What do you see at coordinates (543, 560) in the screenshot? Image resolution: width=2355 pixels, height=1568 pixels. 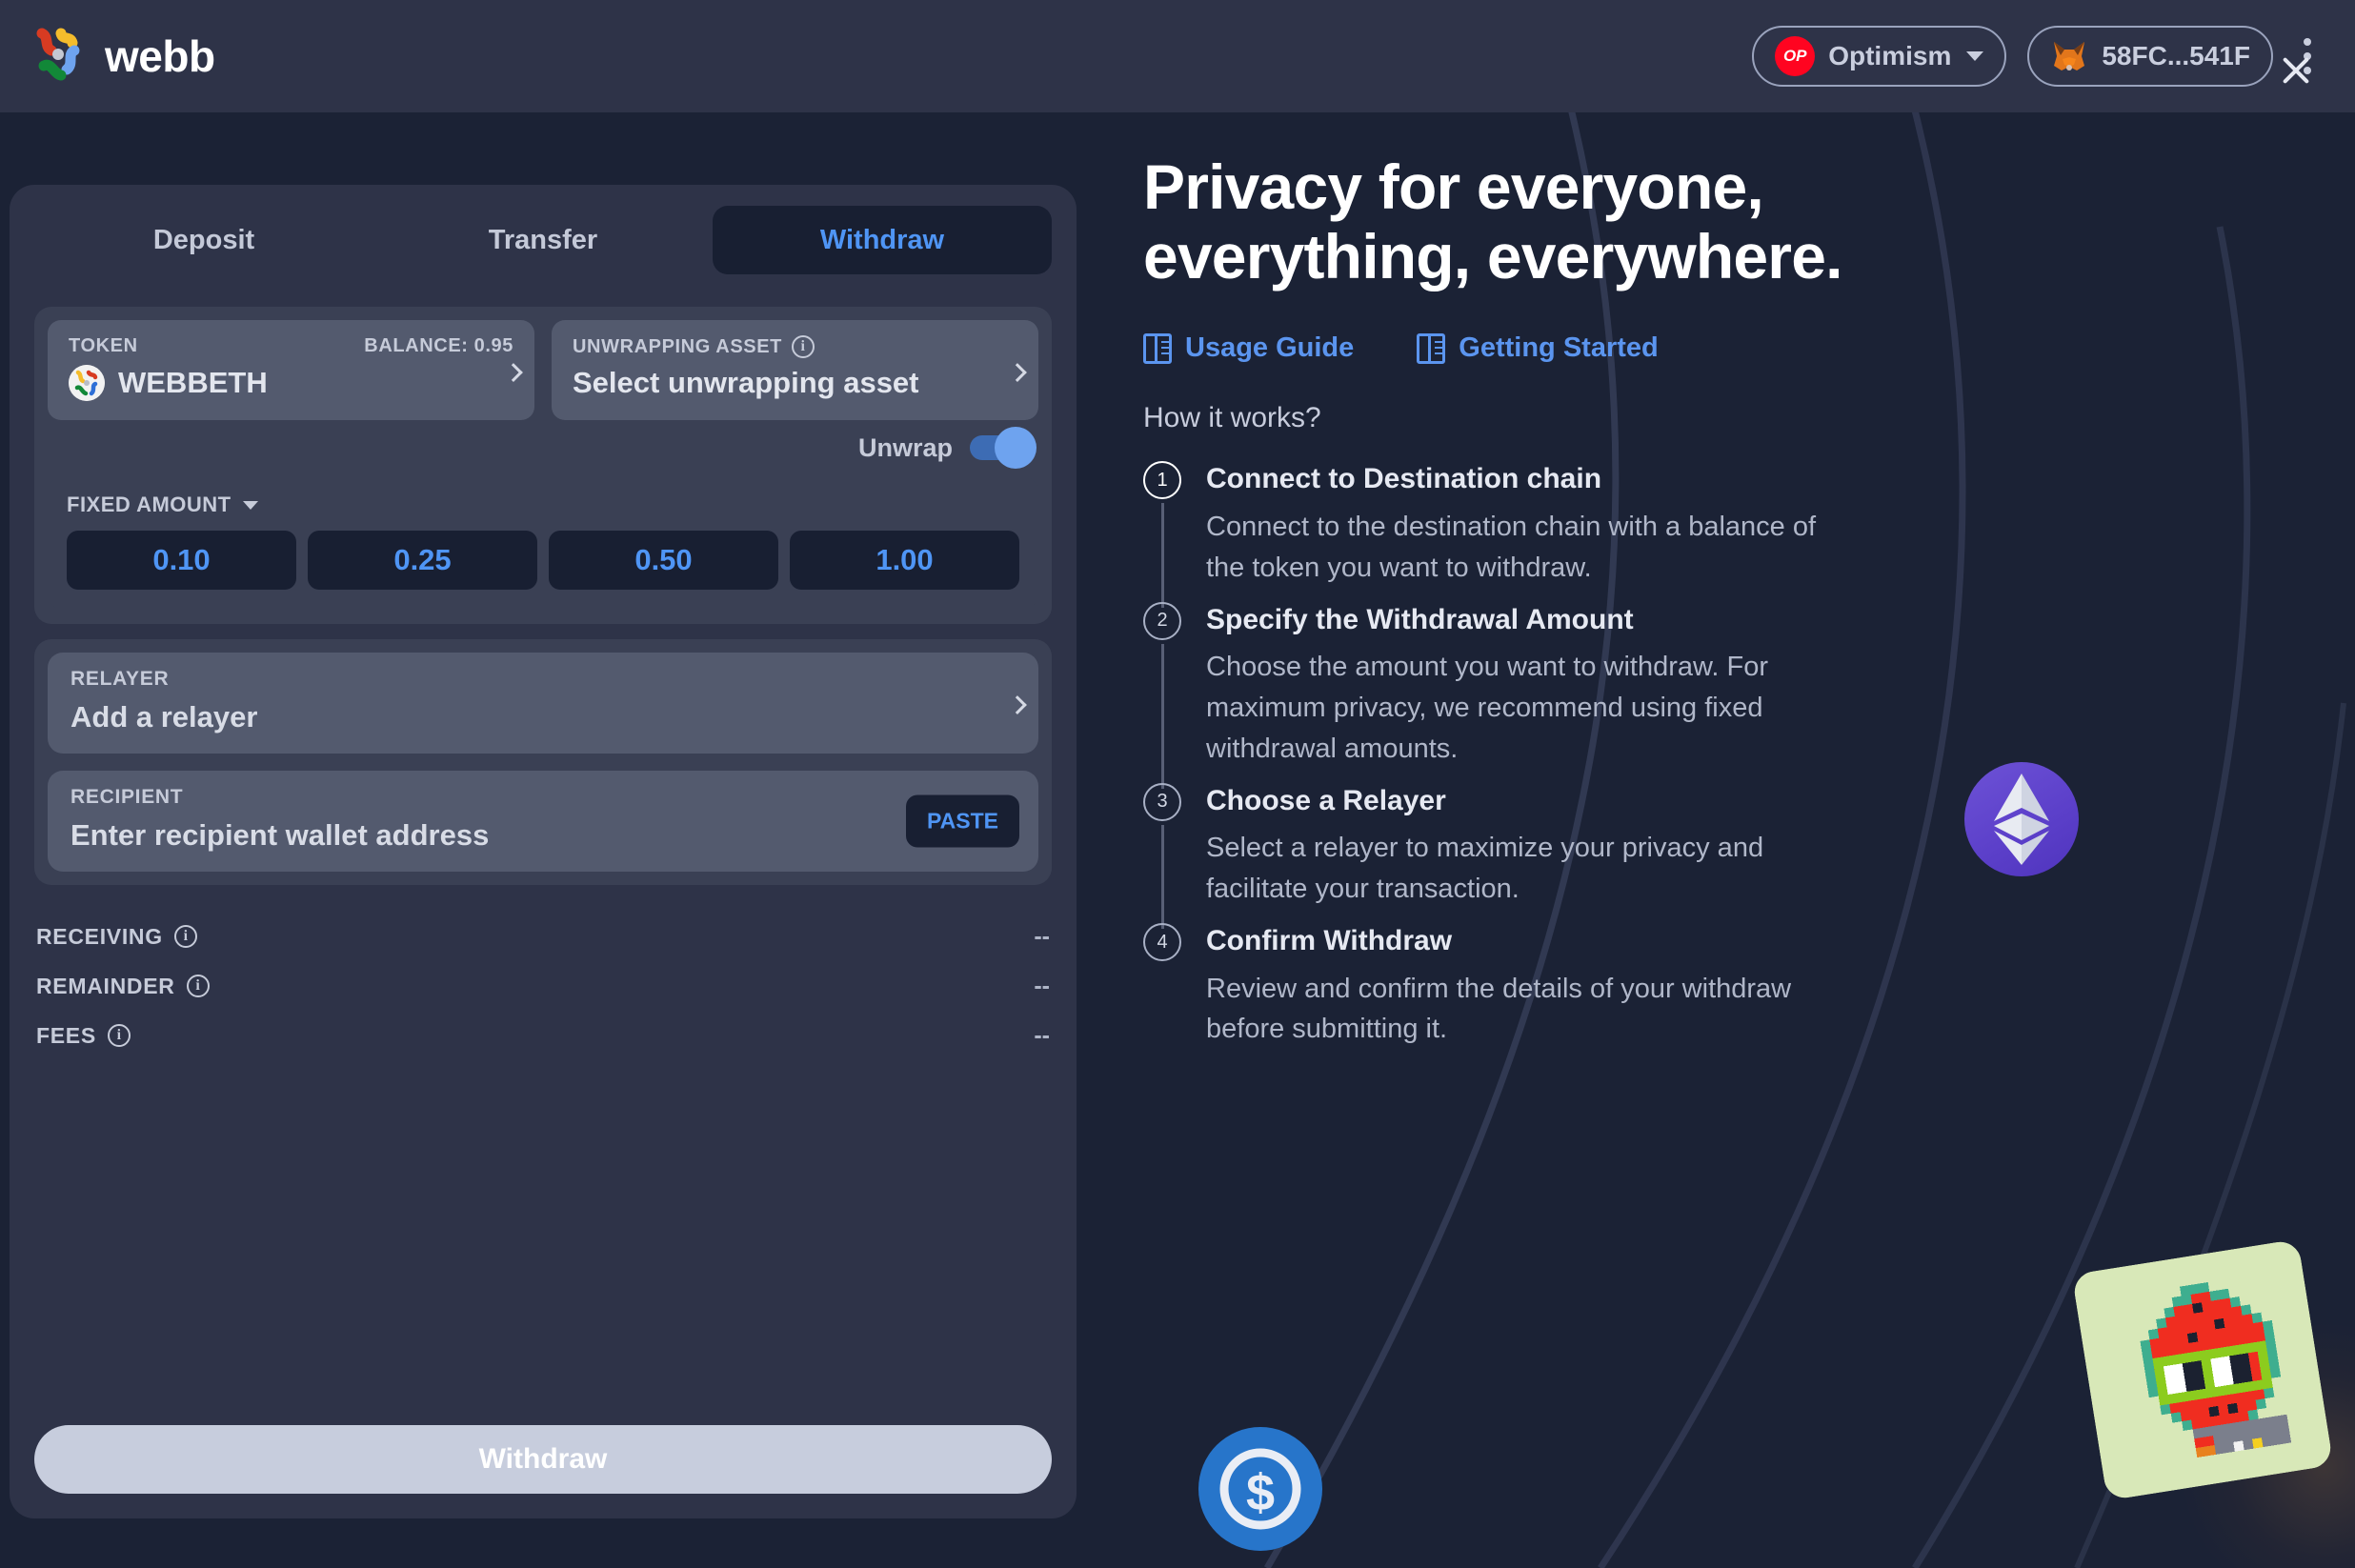 I see `fixed-amount-options: 0.10 0.25 0.50 1.00` at bounding box center [543, 560].